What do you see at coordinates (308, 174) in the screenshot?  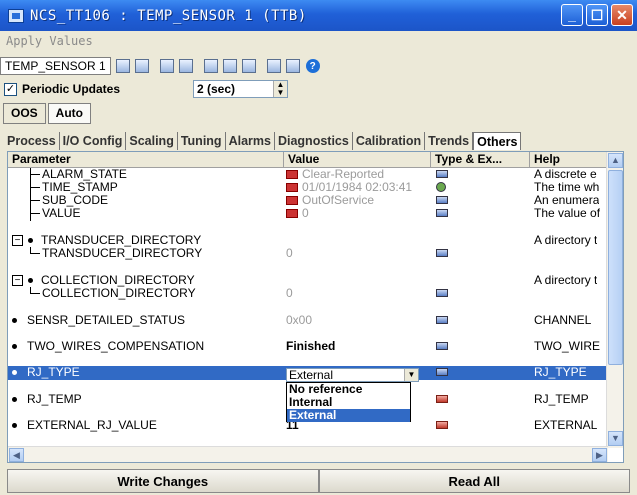 I see `table-row: ALARM_STATE Clear-Reported A discrete e` at bounding box center [308, 174].